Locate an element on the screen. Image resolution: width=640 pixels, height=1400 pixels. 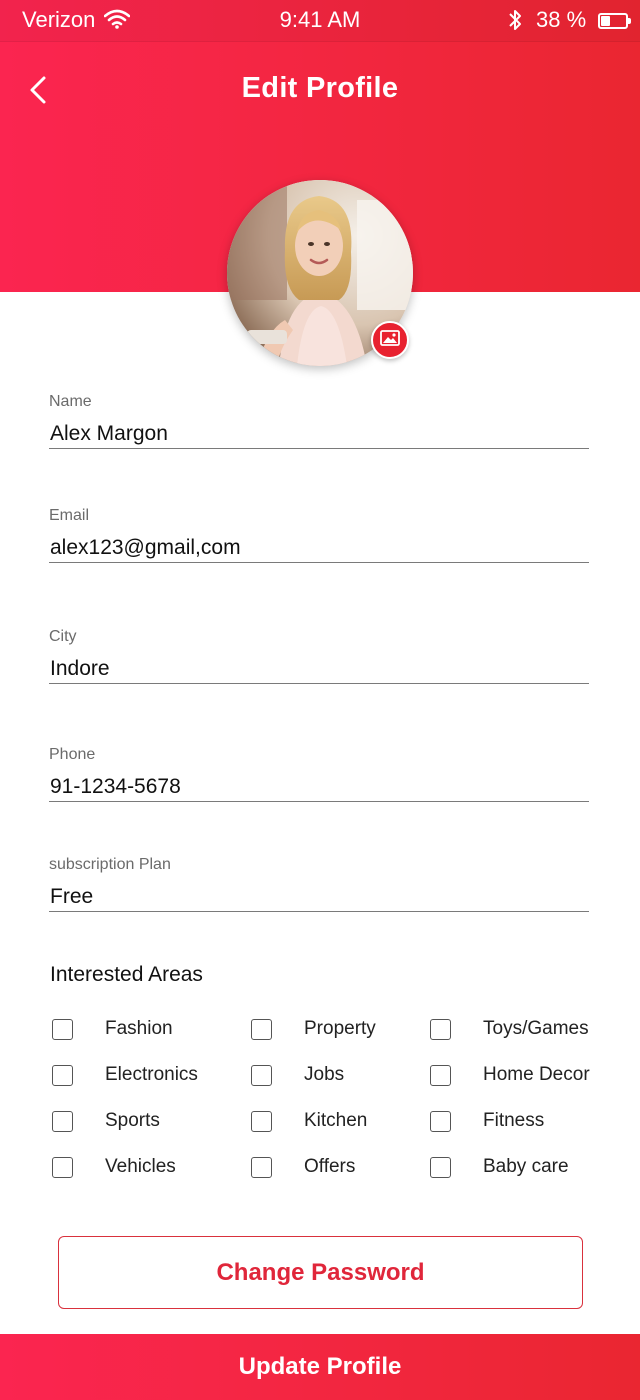
checkbox-label: Fitness is located at coordinates (514, 1120).